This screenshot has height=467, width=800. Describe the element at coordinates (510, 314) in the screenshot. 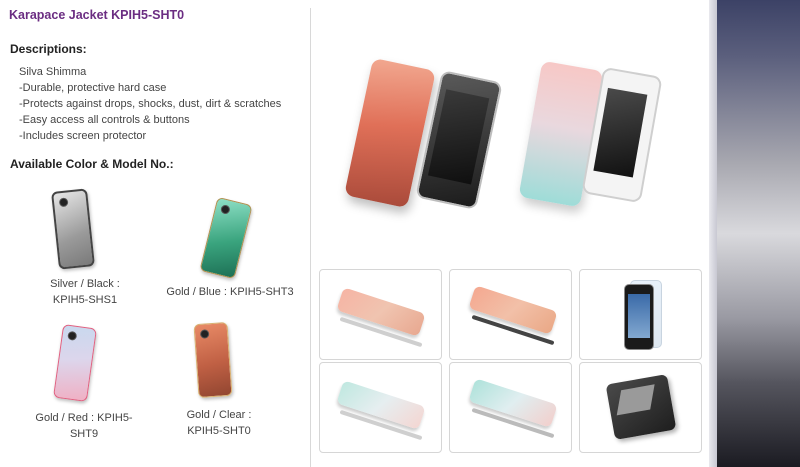

I see `thumb-coral-case-angle` at that location.